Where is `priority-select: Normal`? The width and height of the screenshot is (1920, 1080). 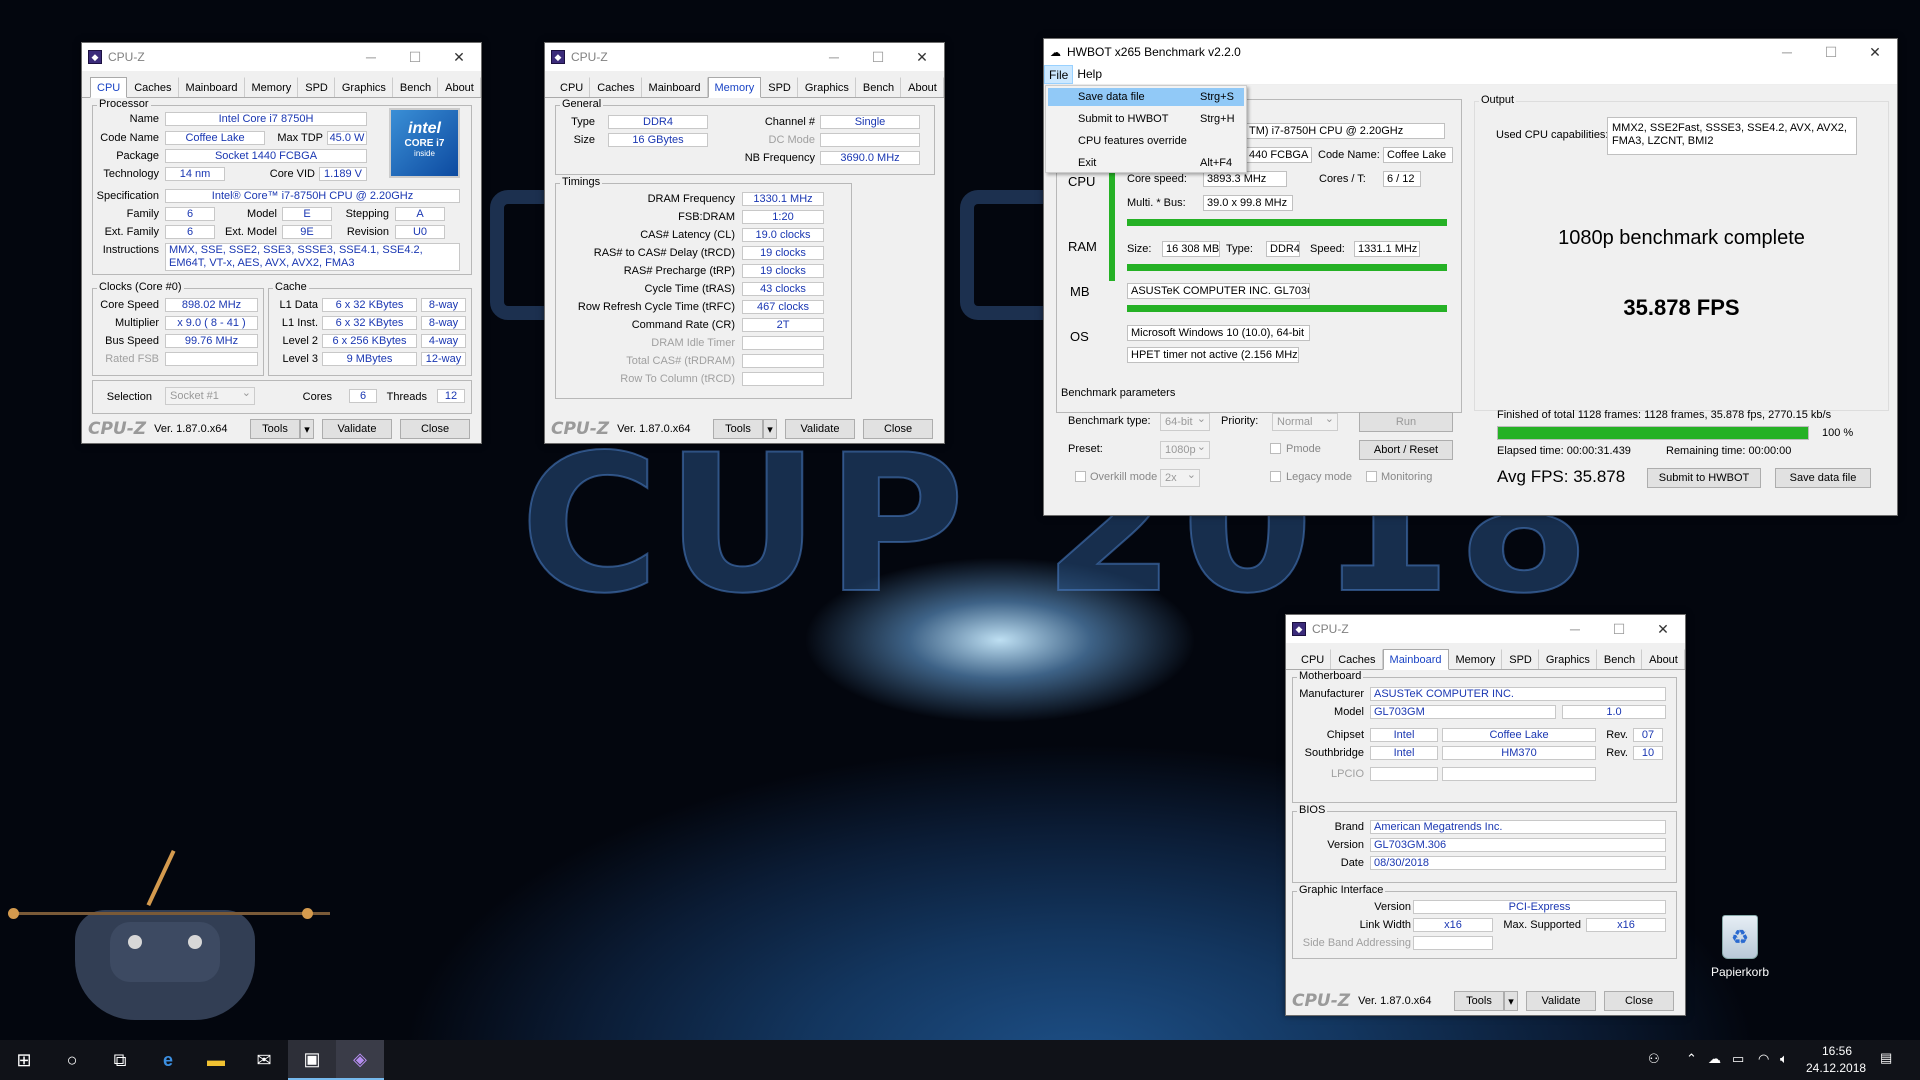 priority-select: Normal is located at coordinates (1305, 421).